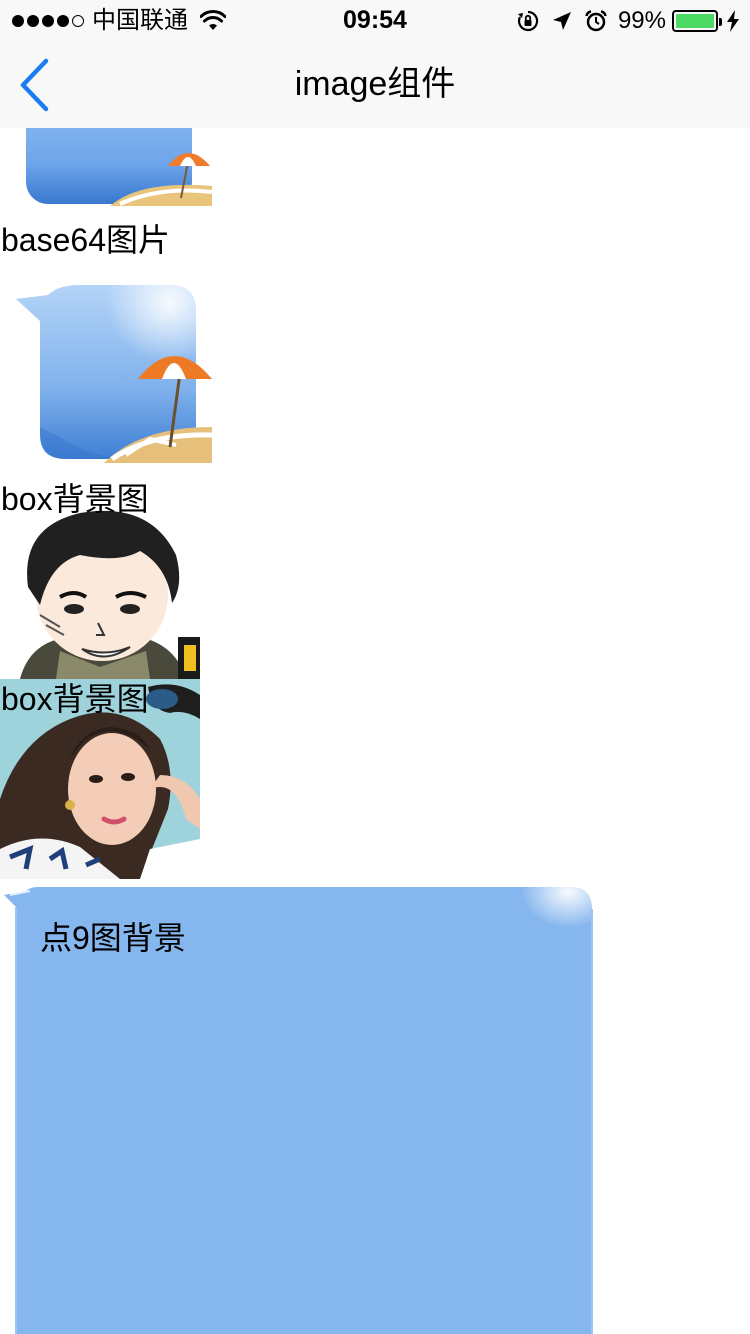 Image resolution: width=750 pixels, height=1334 pixels. I want to click on battery-icon, so click(697, 21).